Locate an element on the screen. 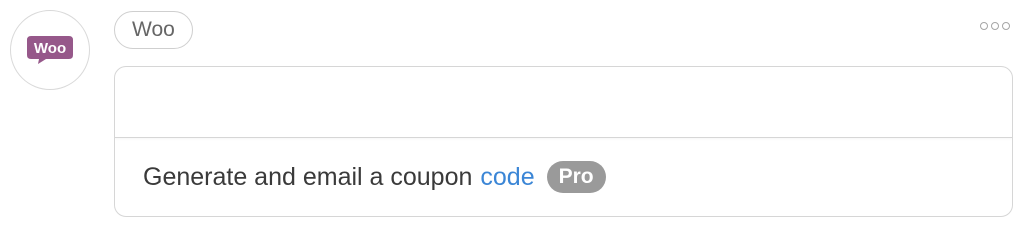 Image resolution: width=1024 pixels, height=240 pixels. more-options-icon is located at coordinates (995, 26).